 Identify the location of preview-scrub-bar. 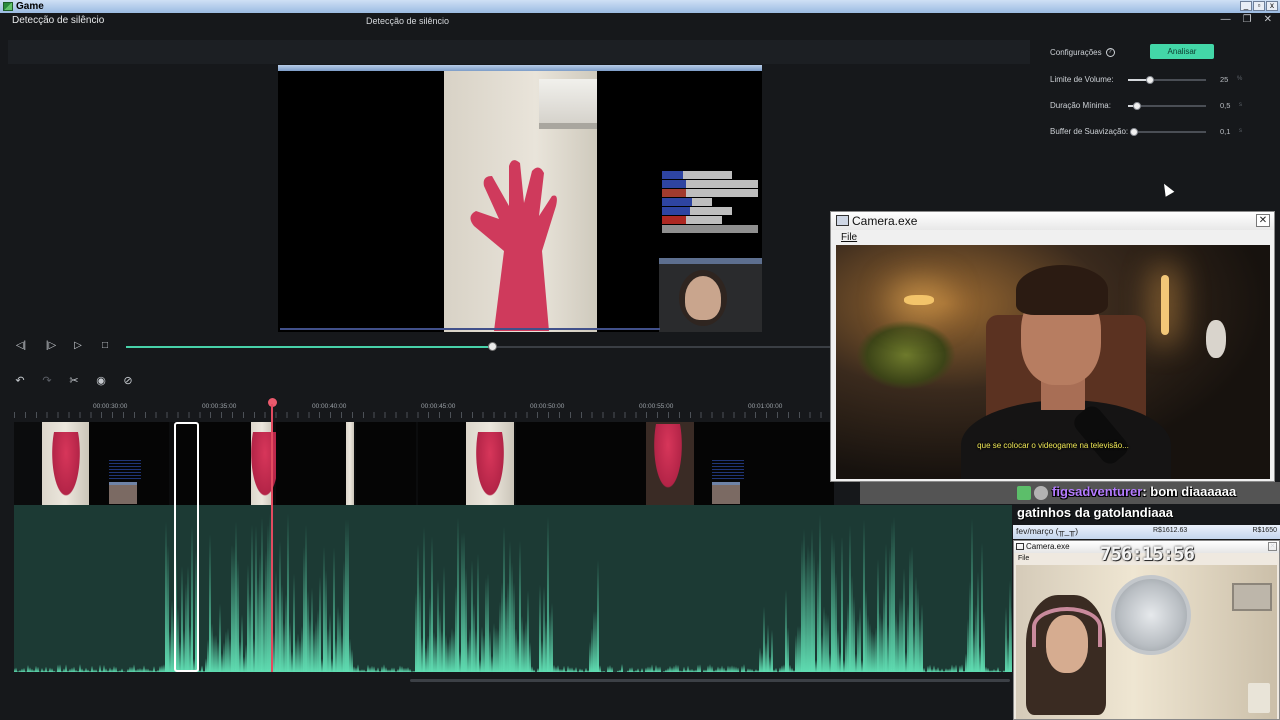
(470, 329).